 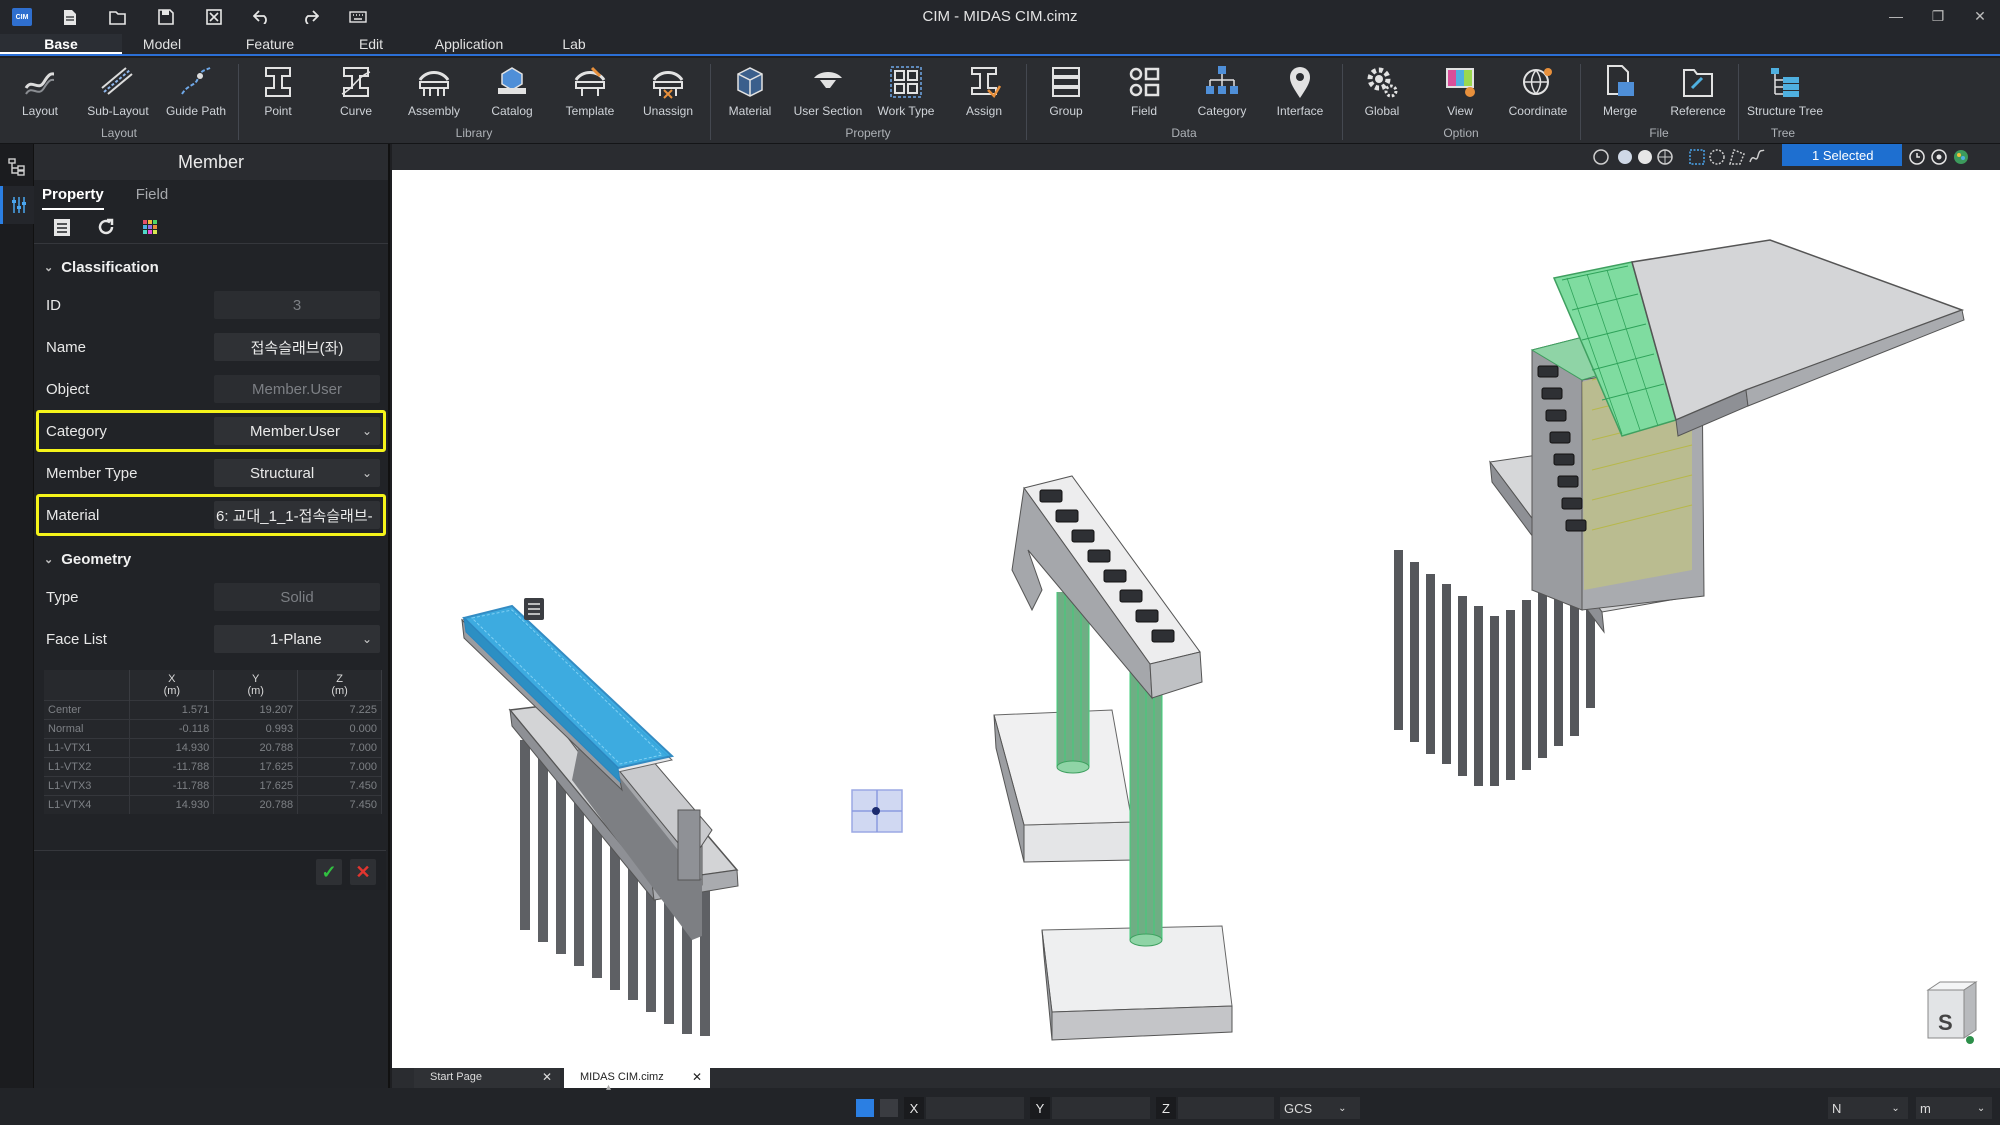 What do you see at coordinates (162, 44) in the screenshot?
I see `tab-model: Model` at bounding box center [162, 44].